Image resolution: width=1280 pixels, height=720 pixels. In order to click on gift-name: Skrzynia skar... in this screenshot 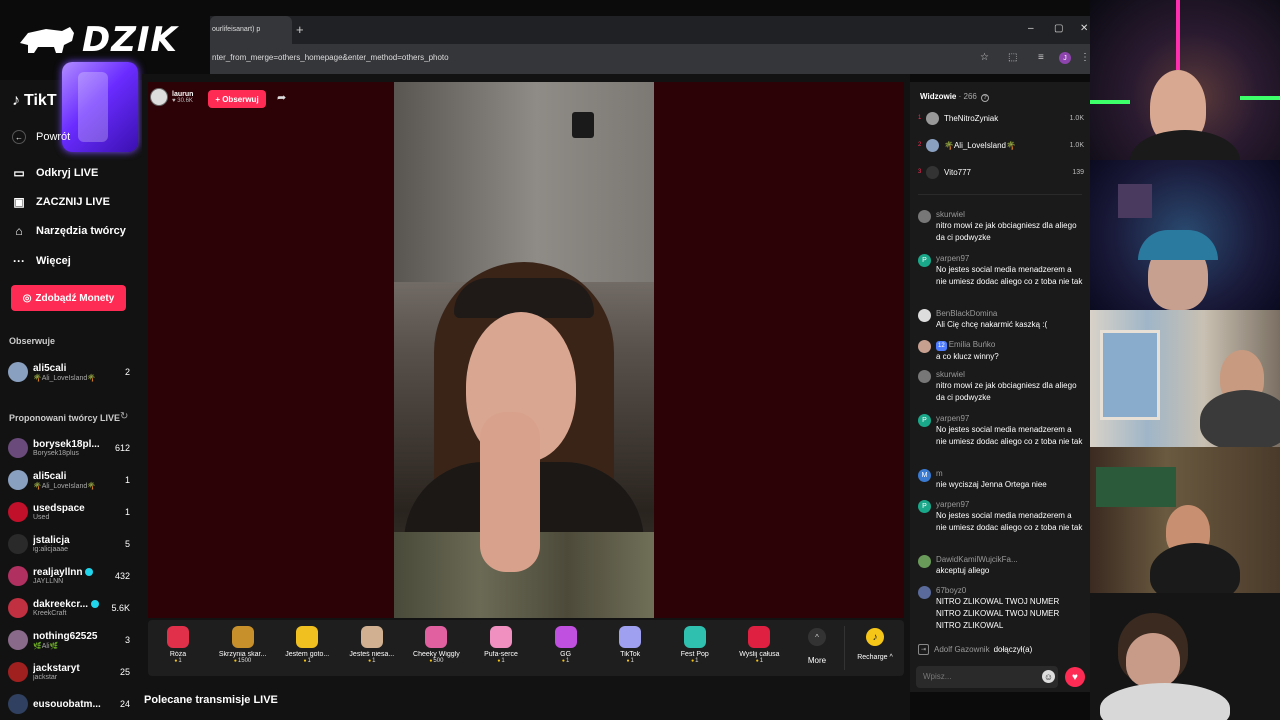, I will do `click(242, 654)`.